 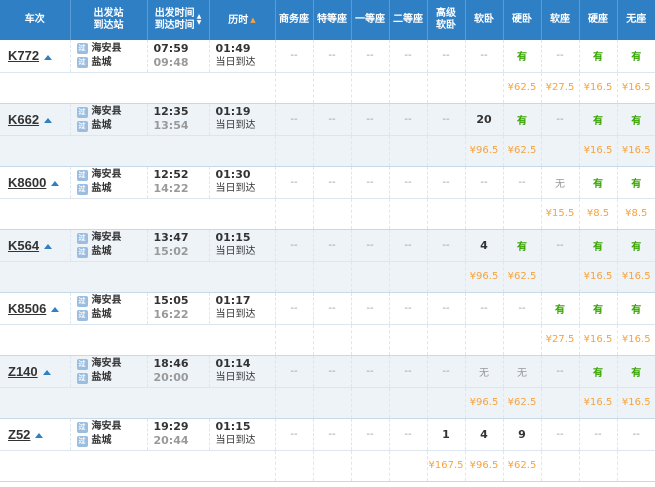 I want to click on seat-availability: 20, so click(x=484, y=119).